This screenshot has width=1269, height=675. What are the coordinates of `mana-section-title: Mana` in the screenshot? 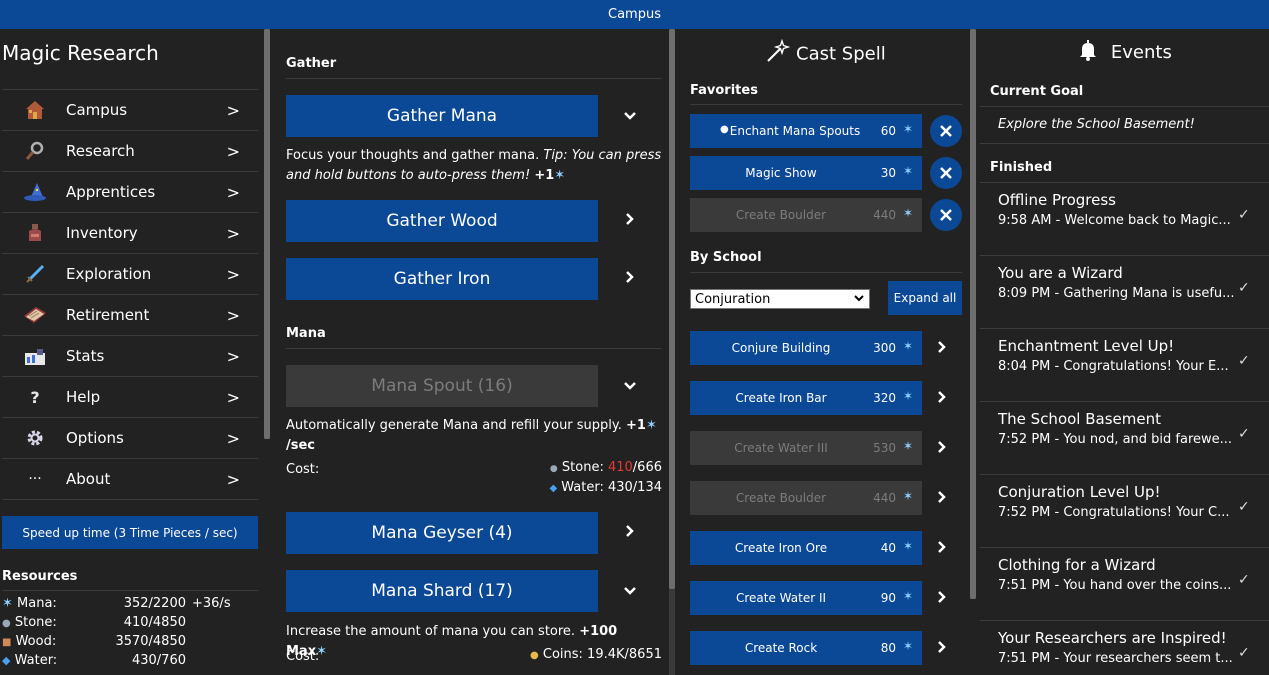 It's located at (306, 333).